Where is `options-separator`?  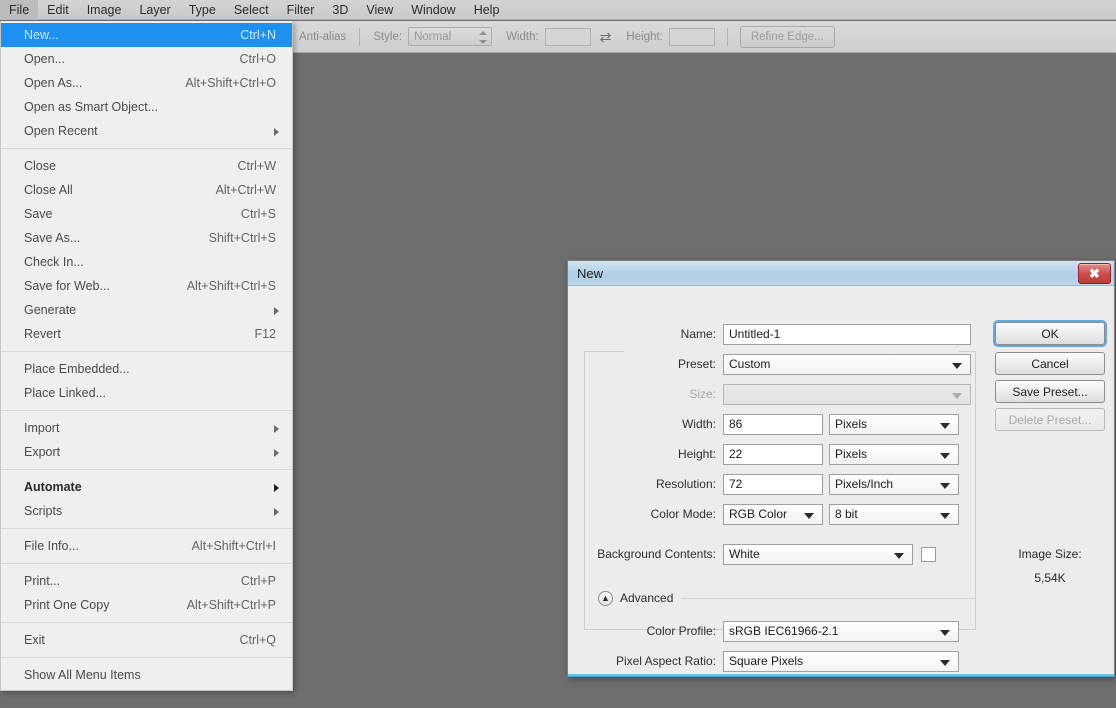
options-separator is located at coordinates (360, 36).